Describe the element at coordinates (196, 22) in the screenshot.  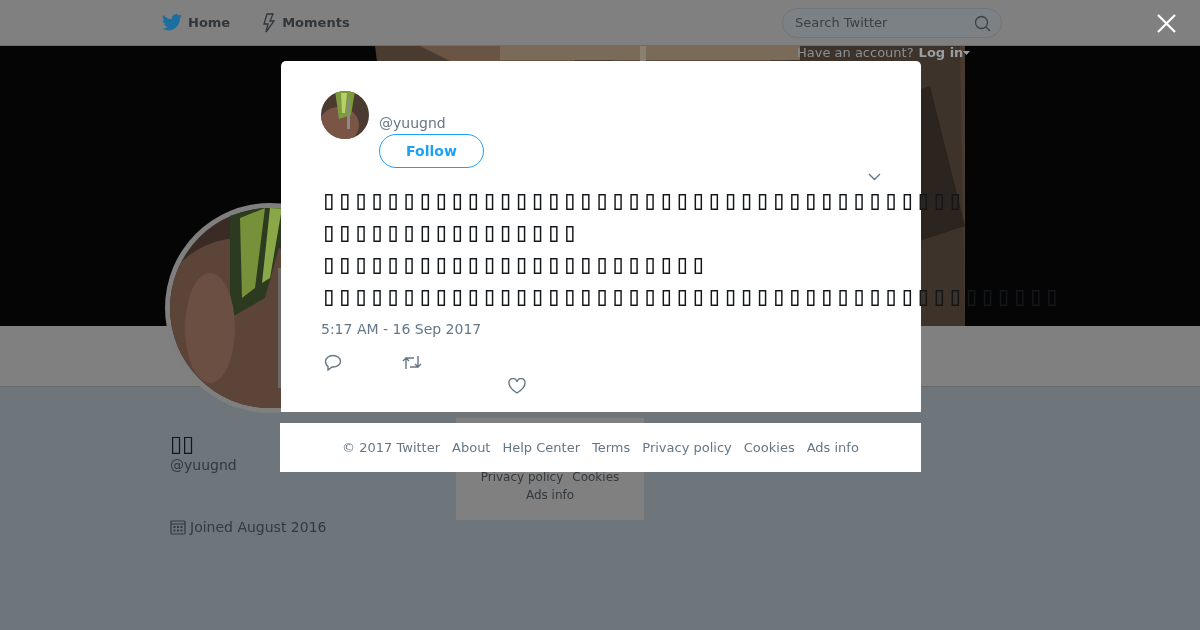
I see `nav-link: Home` at that location.